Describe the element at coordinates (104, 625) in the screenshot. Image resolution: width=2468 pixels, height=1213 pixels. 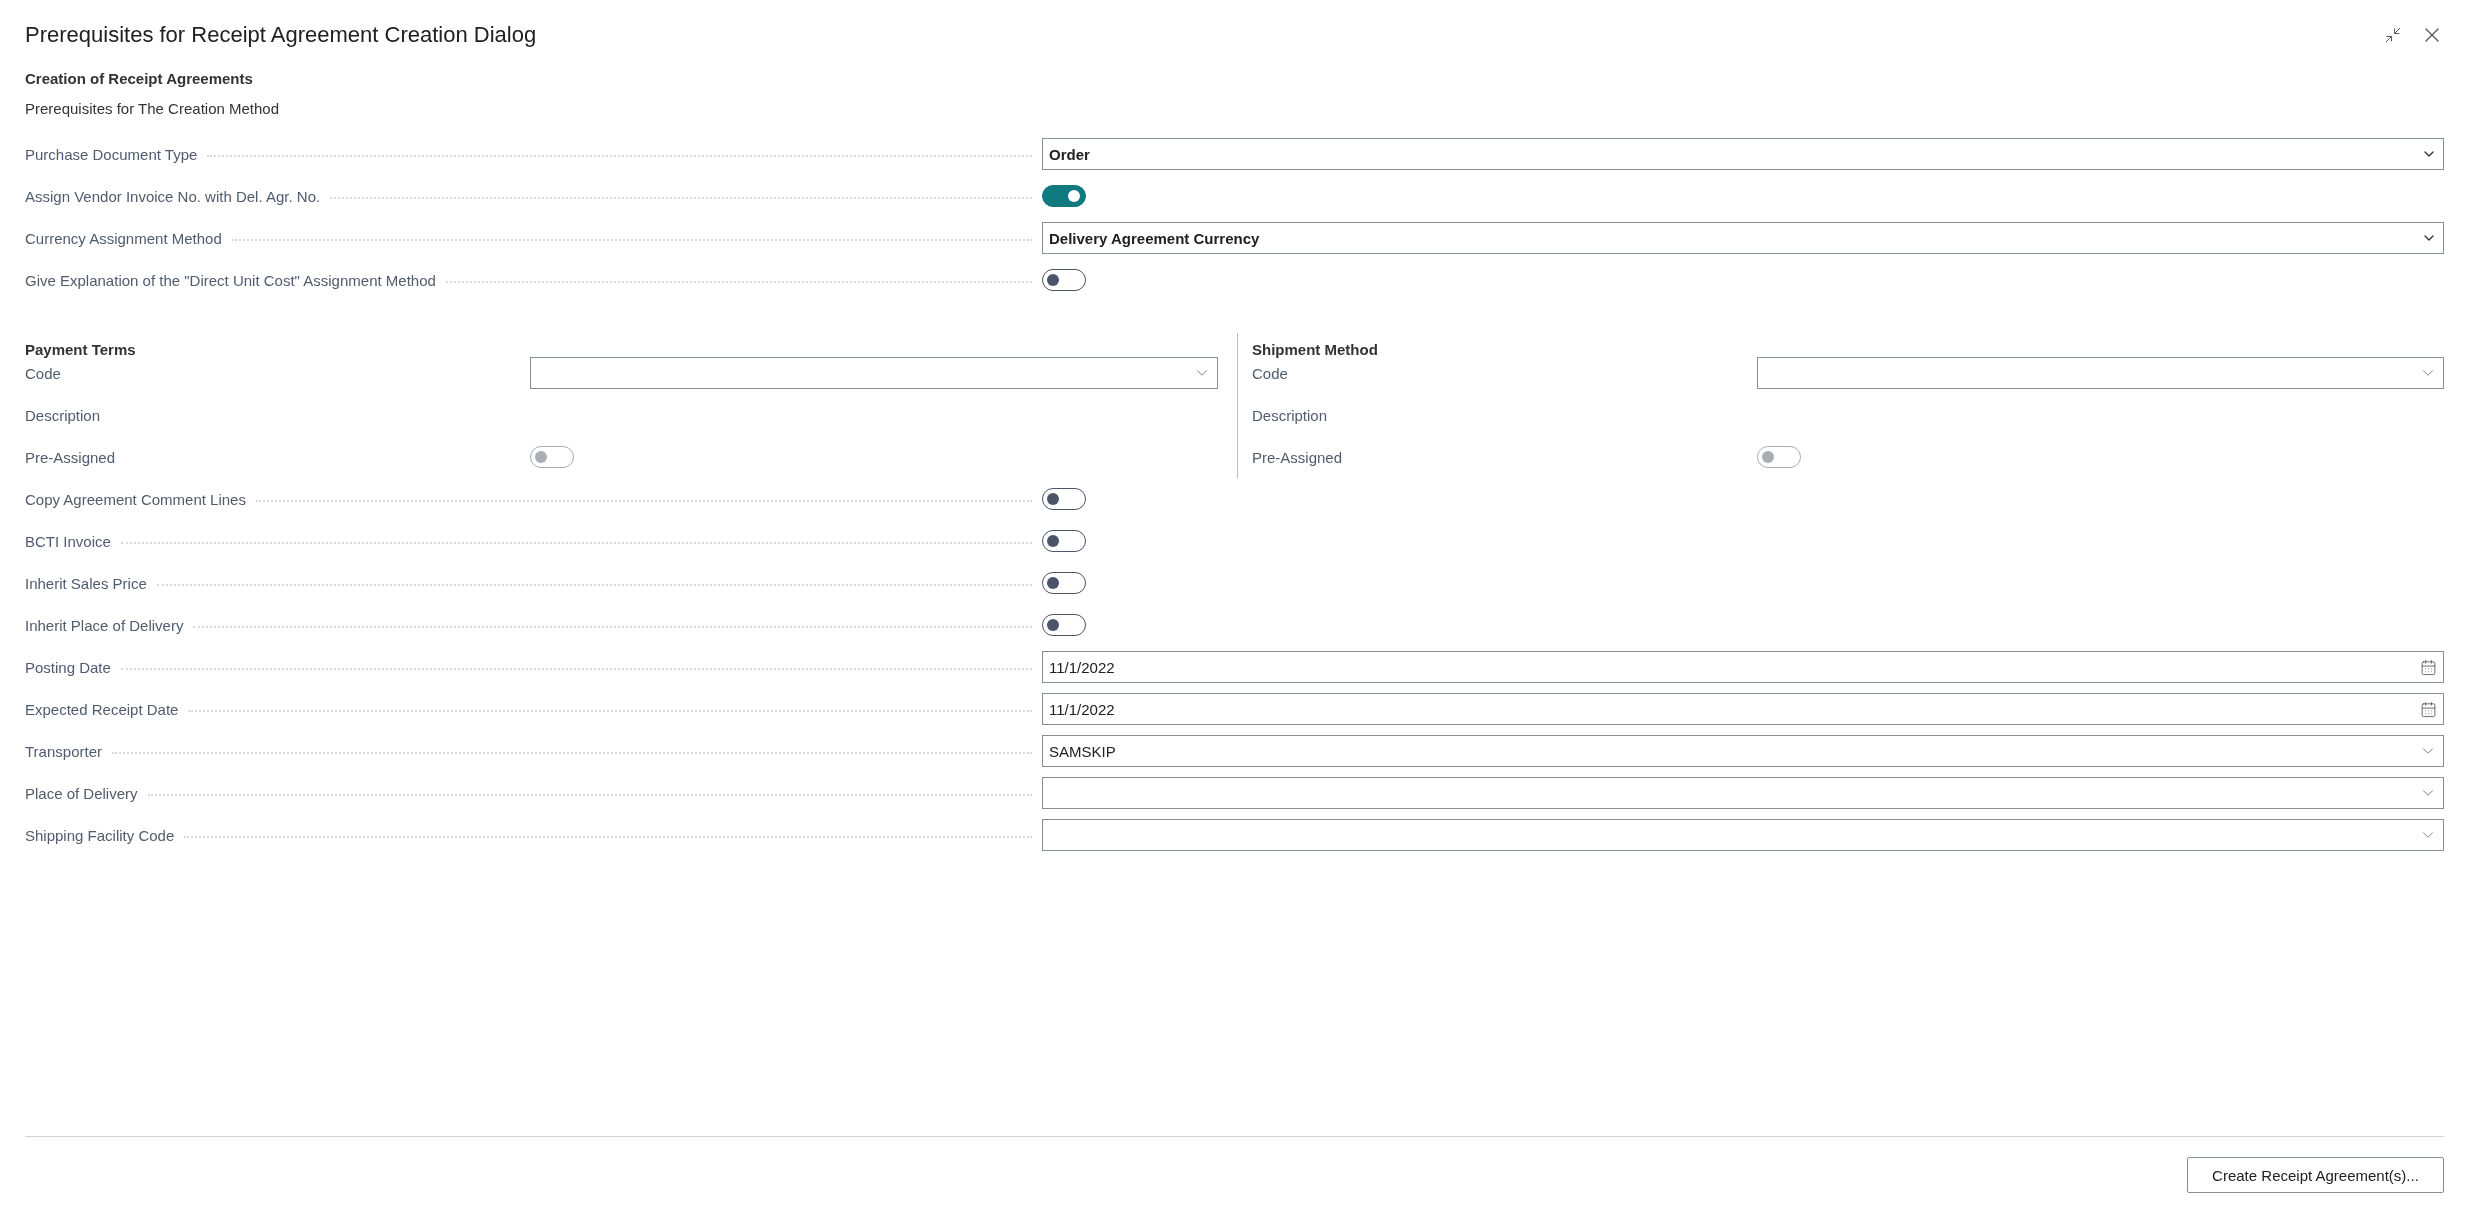
I see `field-label: Inherit Place of Delivery` at that location.